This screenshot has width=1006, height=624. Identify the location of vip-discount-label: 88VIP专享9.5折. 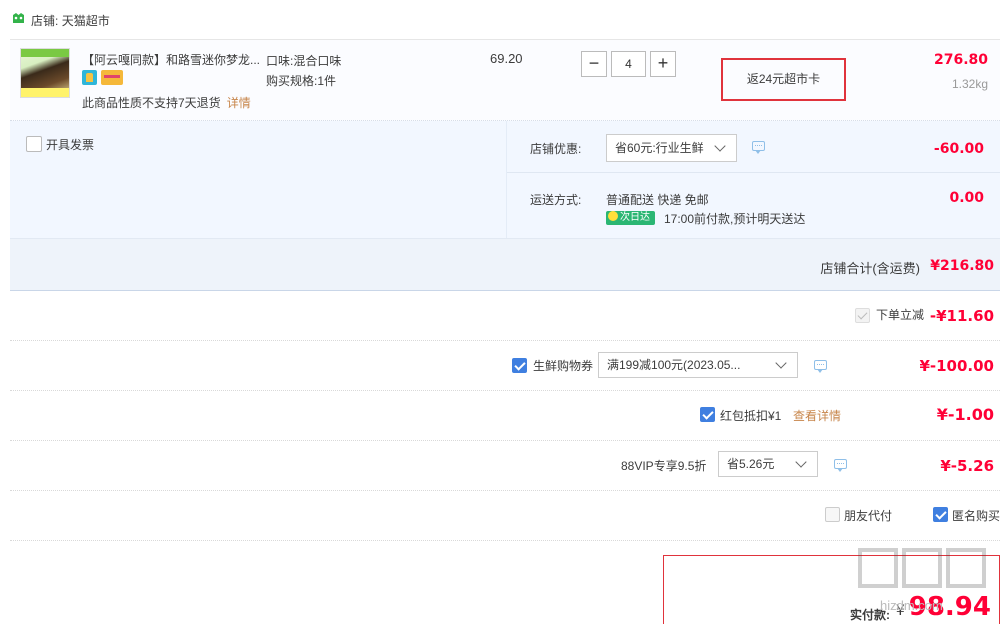
(664, 466).